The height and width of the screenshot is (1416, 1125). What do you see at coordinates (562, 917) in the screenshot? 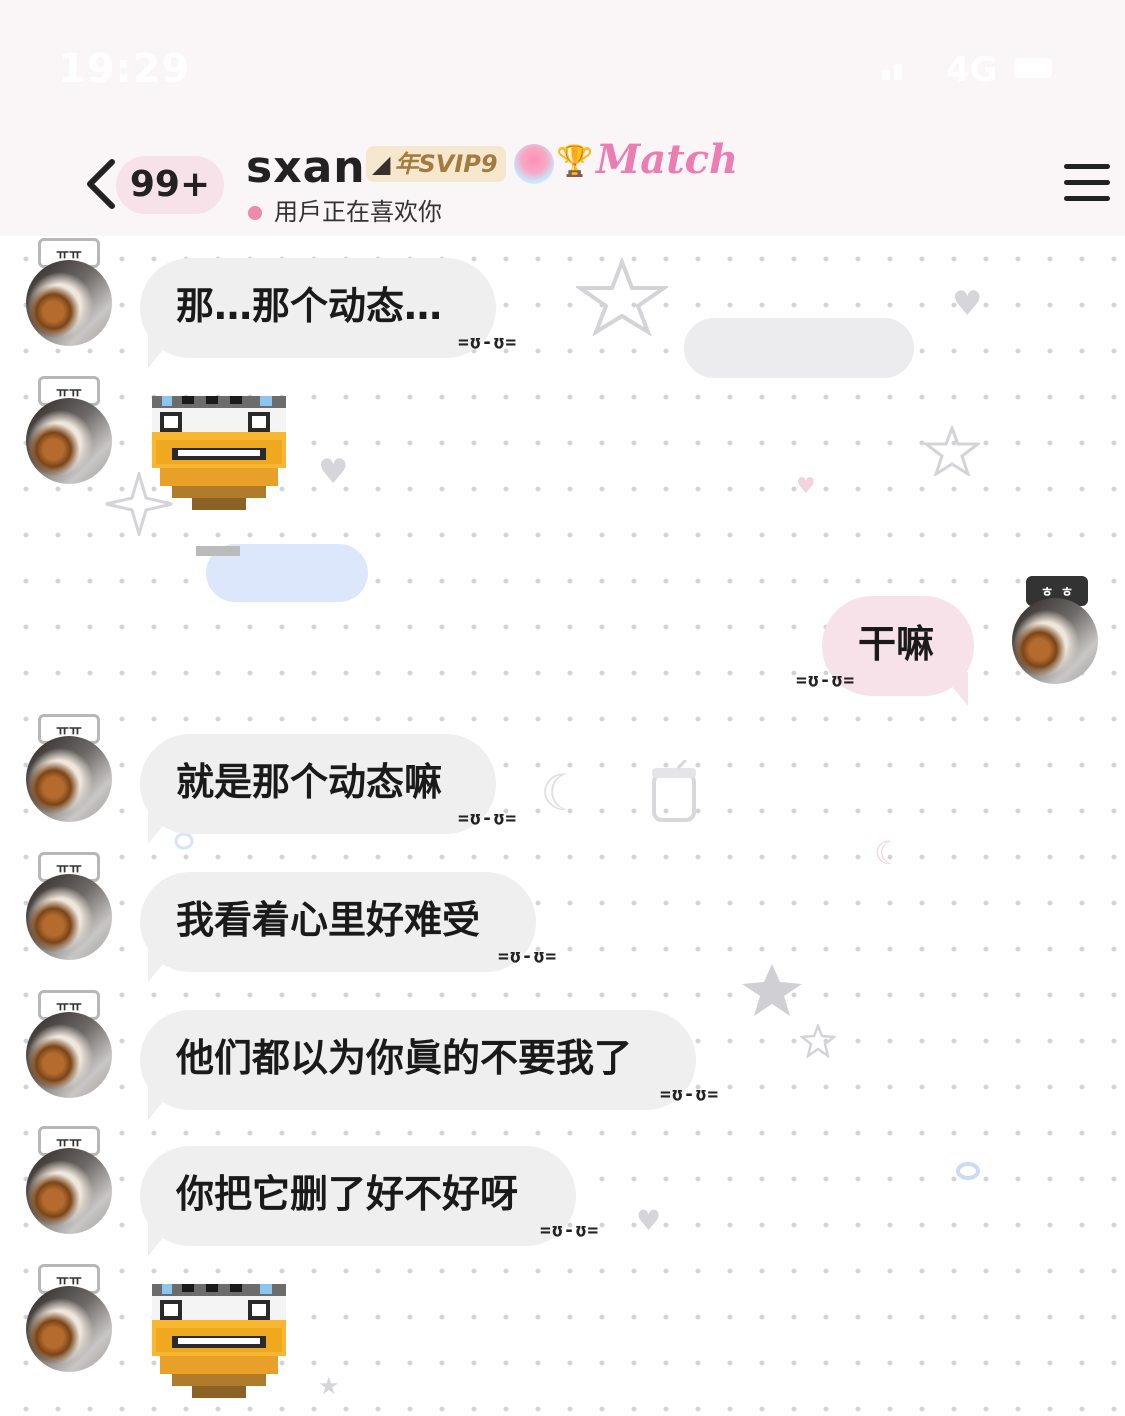
I see `incoming-message-row: ㅠㅠ 我看着心里好难受 =ʊ-ʊ=` at bounding box center [562, 917].